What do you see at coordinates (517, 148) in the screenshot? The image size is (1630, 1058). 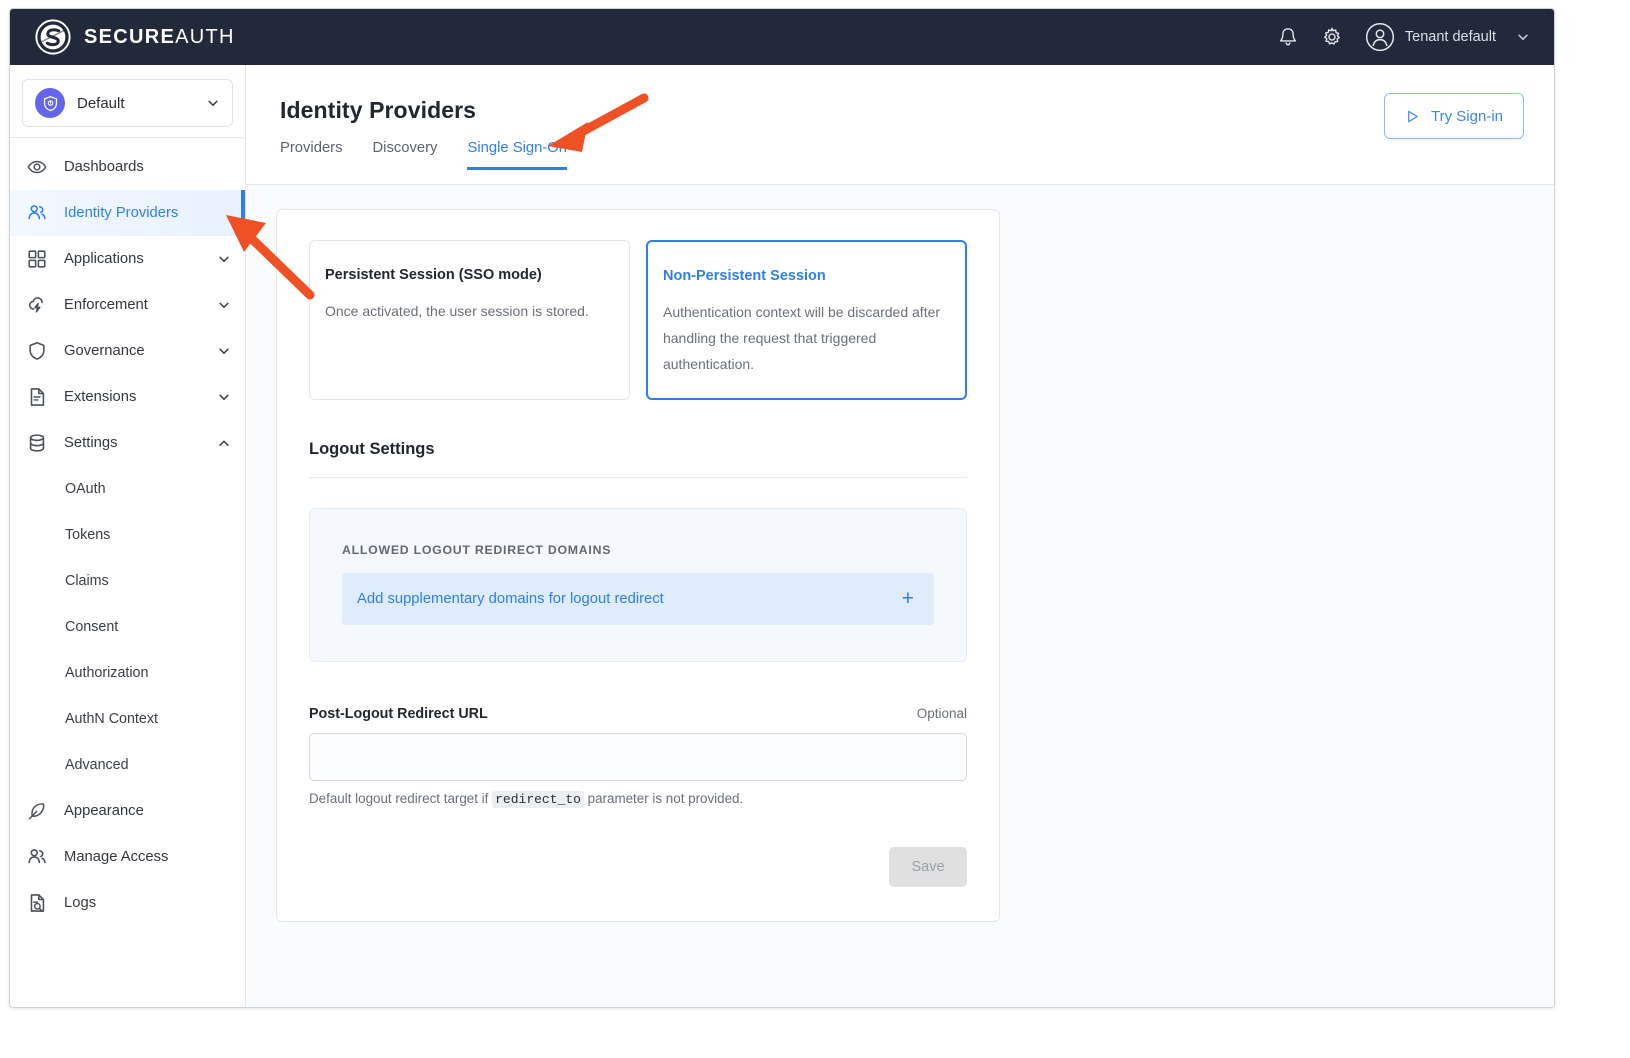 I see `tab-label: Single Sign-On` at bounding box center [517, 148].